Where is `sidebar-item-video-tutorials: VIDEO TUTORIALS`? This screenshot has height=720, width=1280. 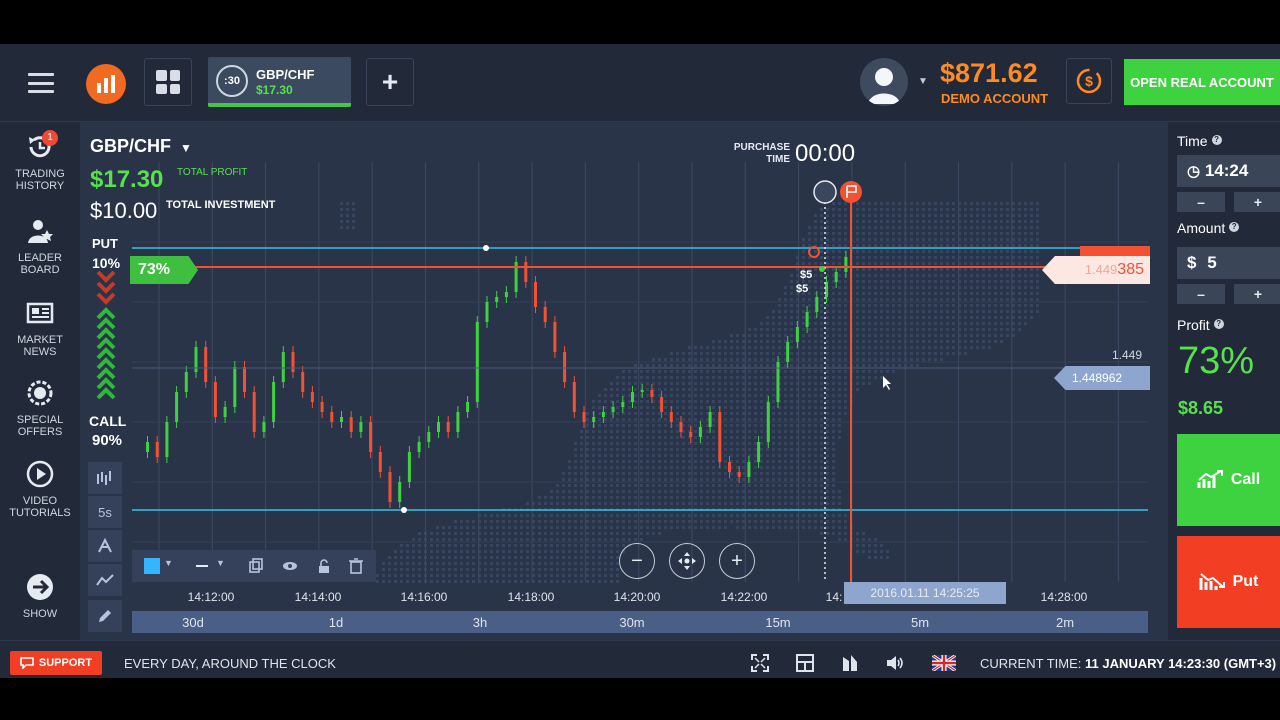
sidebar-item-video-tutorials: VIDEO TUTORIALS is located at coordinates (40, 489).